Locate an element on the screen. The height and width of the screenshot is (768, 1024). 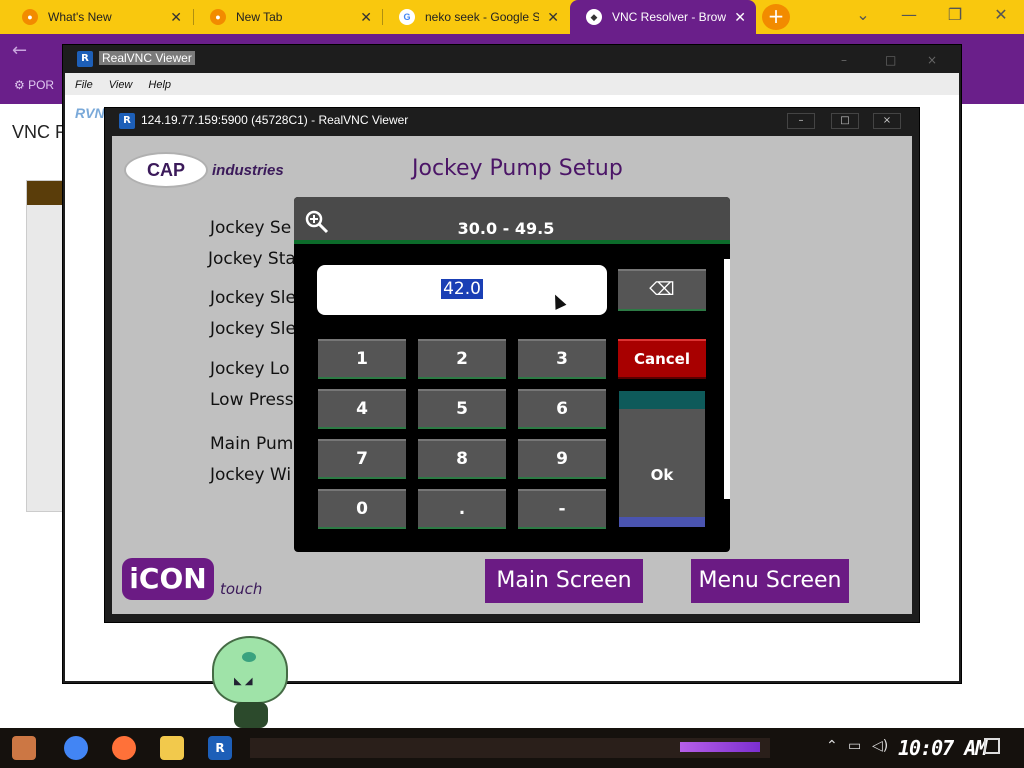
tab-neko-seek: G neko seek - Google Se ✕ is located at coordinates (476, 17).